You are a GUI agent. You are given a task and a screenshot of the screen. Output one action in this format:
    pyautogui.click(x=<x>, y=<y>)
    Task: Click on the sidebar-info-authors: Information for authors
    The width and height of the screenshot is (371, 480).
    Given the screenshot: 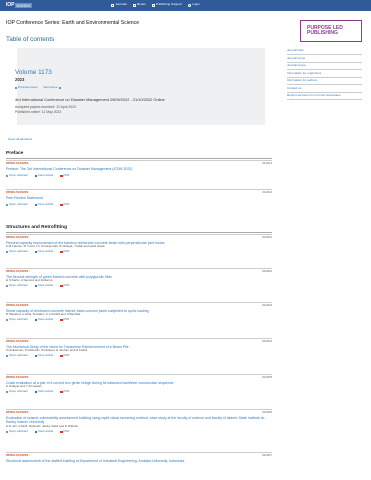 What is the action you would take?
    pyautogui.click(x=324, y=82)
    